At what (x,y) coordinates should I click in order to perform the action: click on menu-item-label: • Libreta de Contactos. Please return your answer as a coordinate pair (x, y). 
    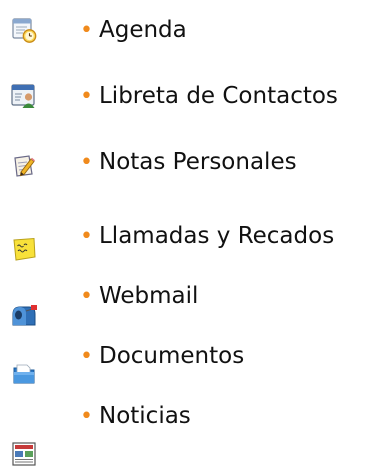
    Looking at the image, I should click on (209, 96).